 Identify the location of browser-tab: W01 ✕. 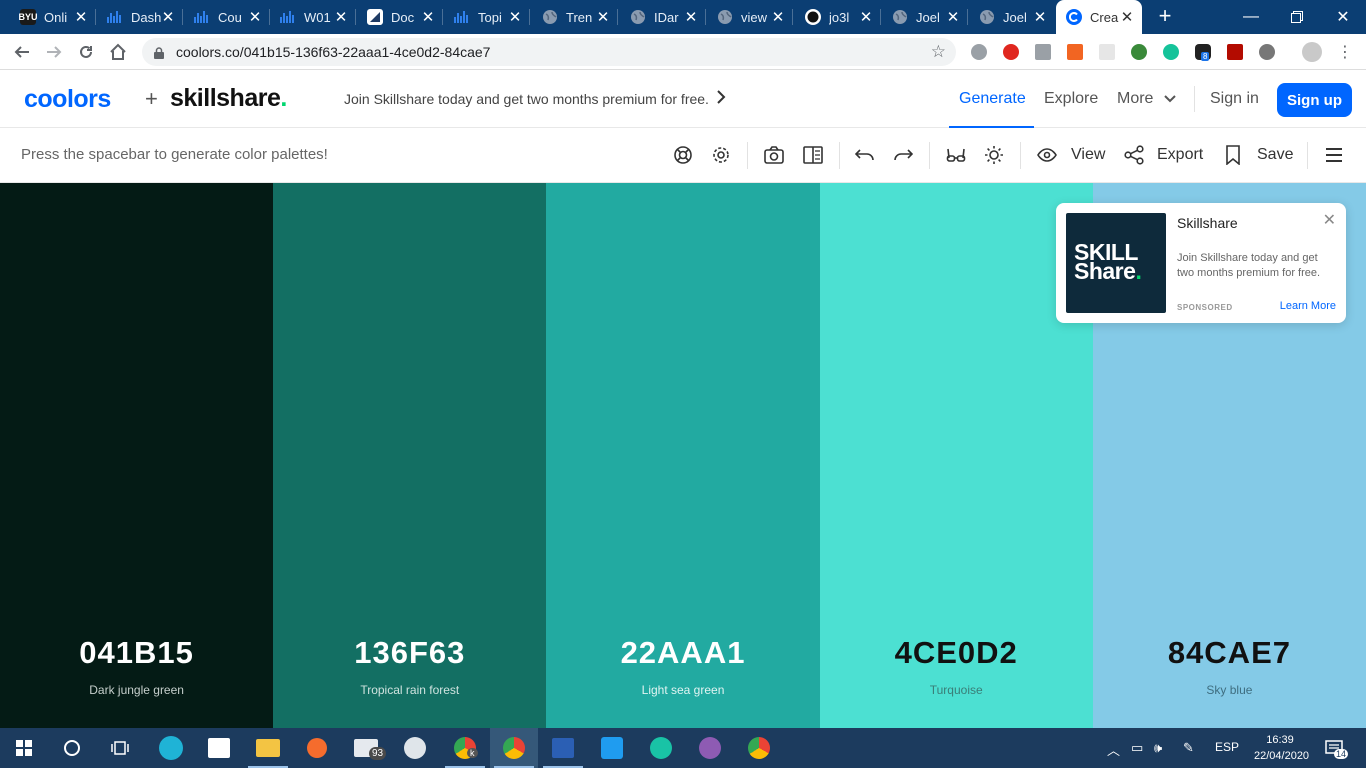
(313, 17).